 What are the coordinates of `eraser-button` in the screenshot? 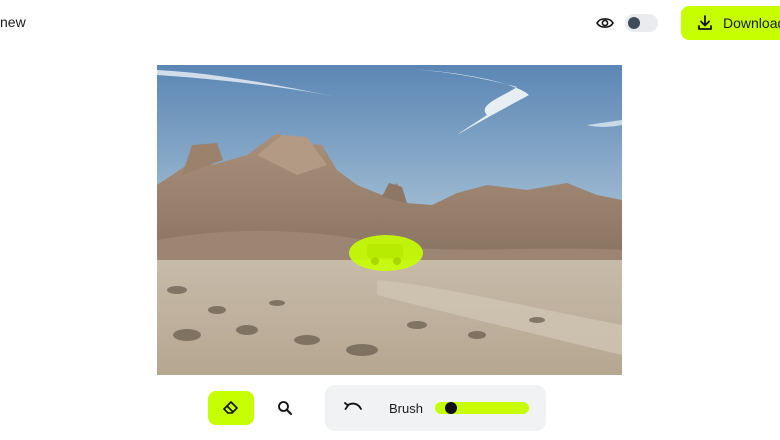 It's located at (231, 408).